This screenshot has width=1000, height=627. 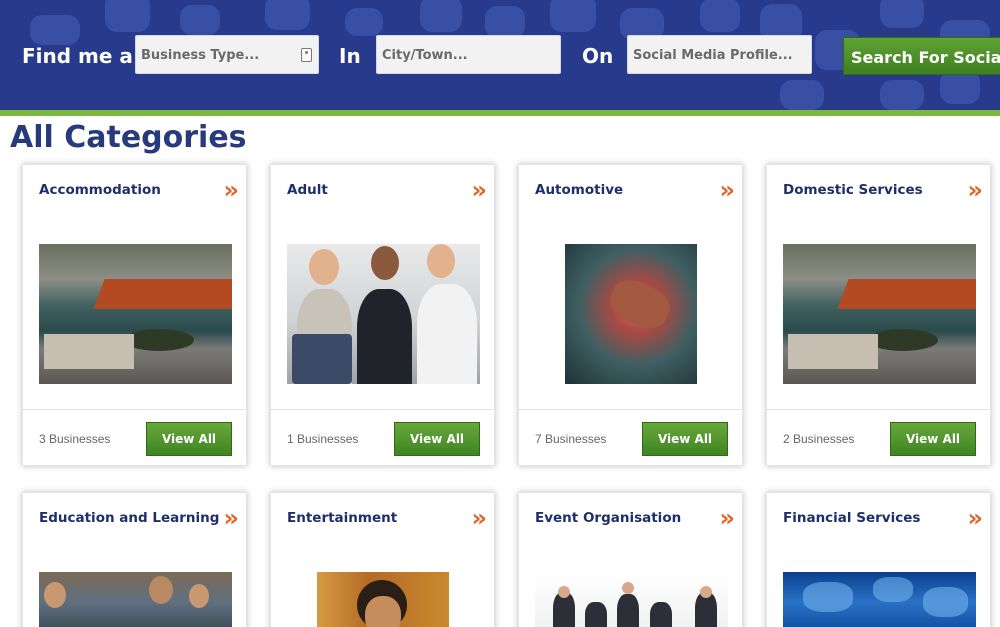 I want to click on category-card-education-and-learning: Education and Learning », so click(x=134, y=559).